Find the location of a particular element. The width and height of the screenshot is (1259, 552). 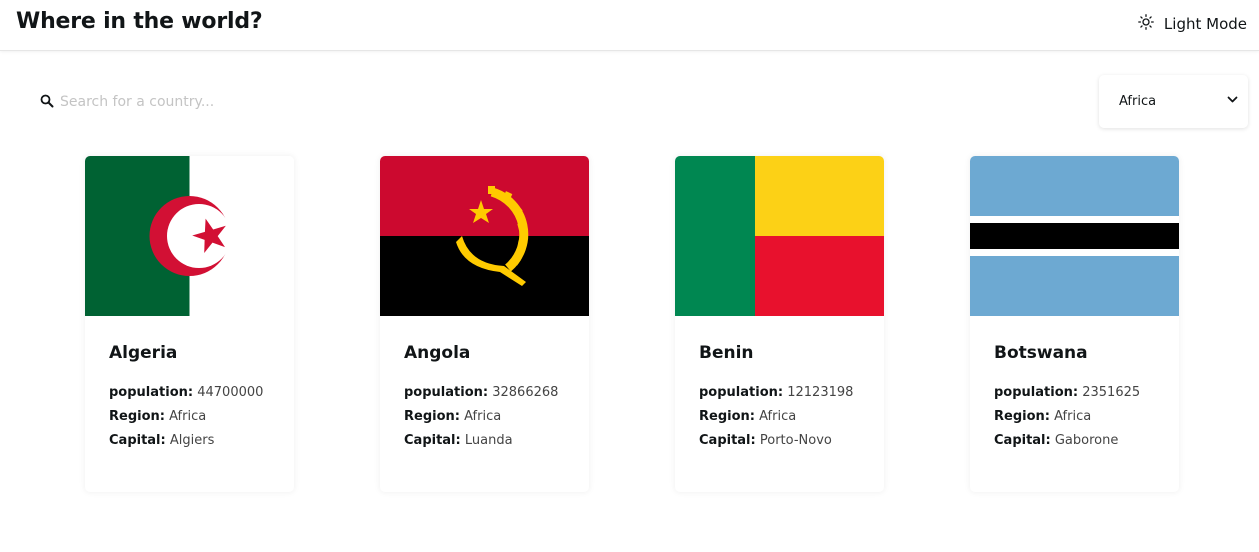

algeria-flag is located at coordinates (189, 236).